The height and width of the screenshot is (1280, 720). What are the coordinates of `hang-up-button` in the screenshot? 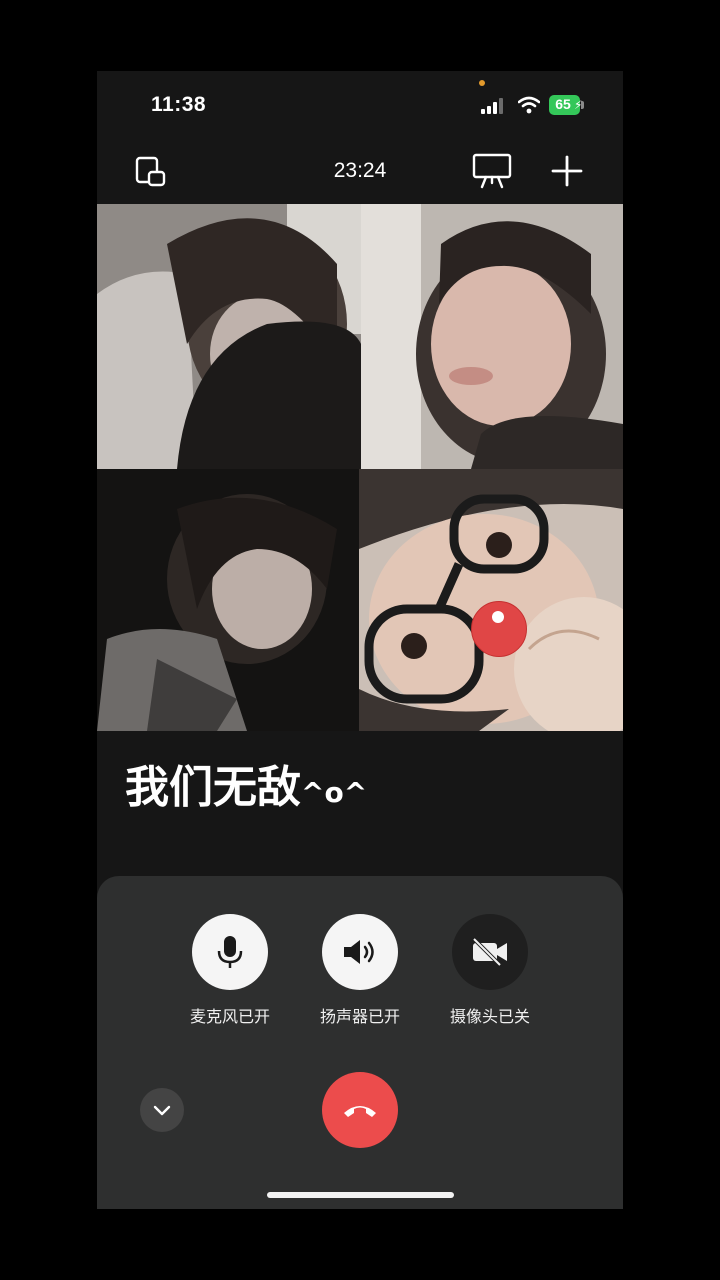 It's located at (360, 1110).